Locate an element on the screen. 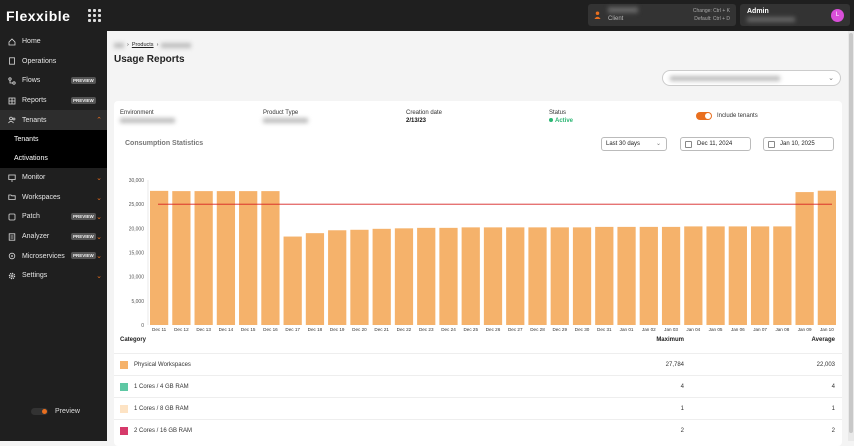 The width and height of the screenshot is (854, 446). x-tick-label: Dec 15 is located at coordinates (248, 329).